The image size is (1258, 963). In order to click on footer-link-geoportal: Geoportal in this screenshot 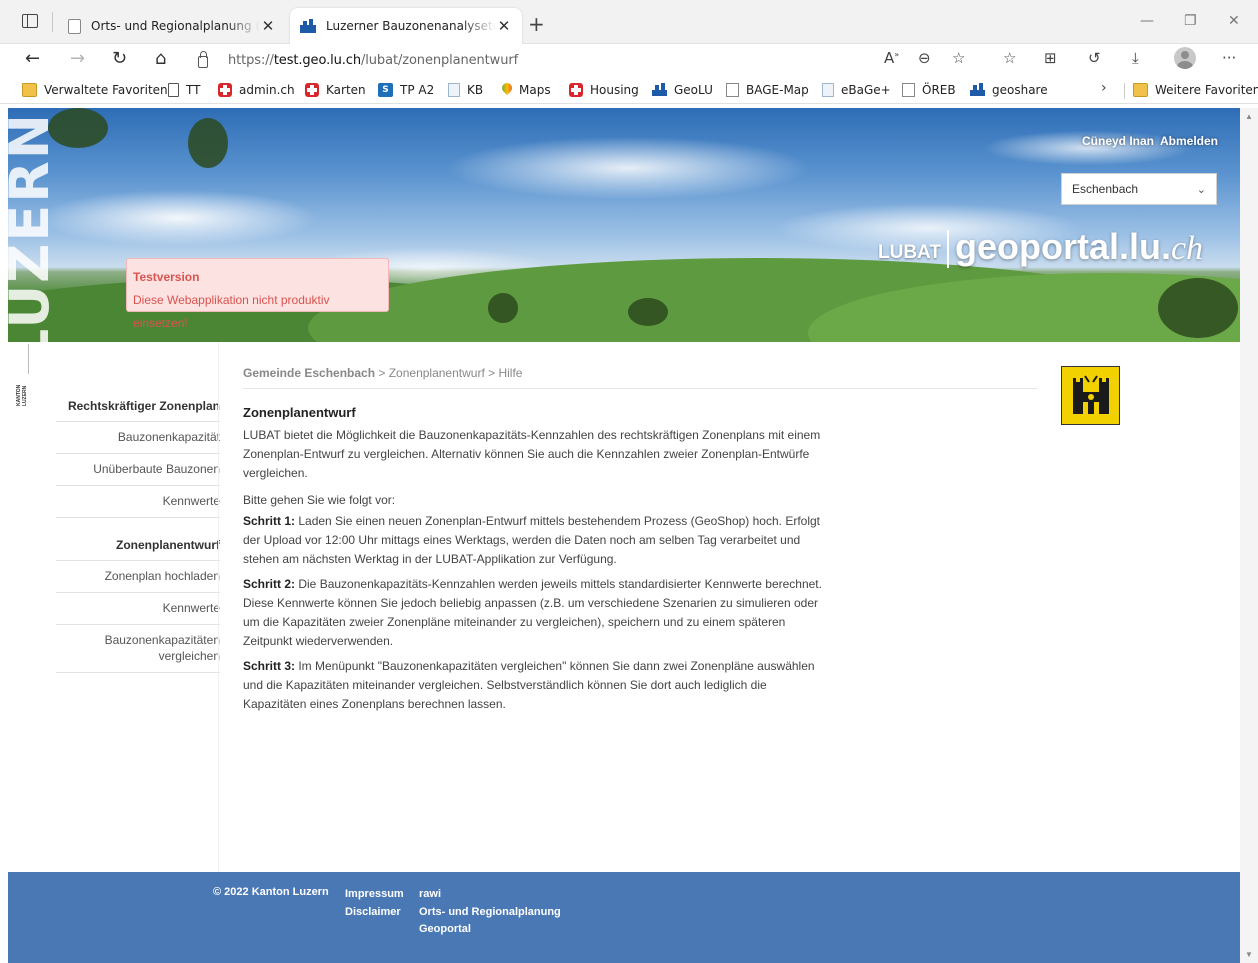, I will do `click(490, 930)`.